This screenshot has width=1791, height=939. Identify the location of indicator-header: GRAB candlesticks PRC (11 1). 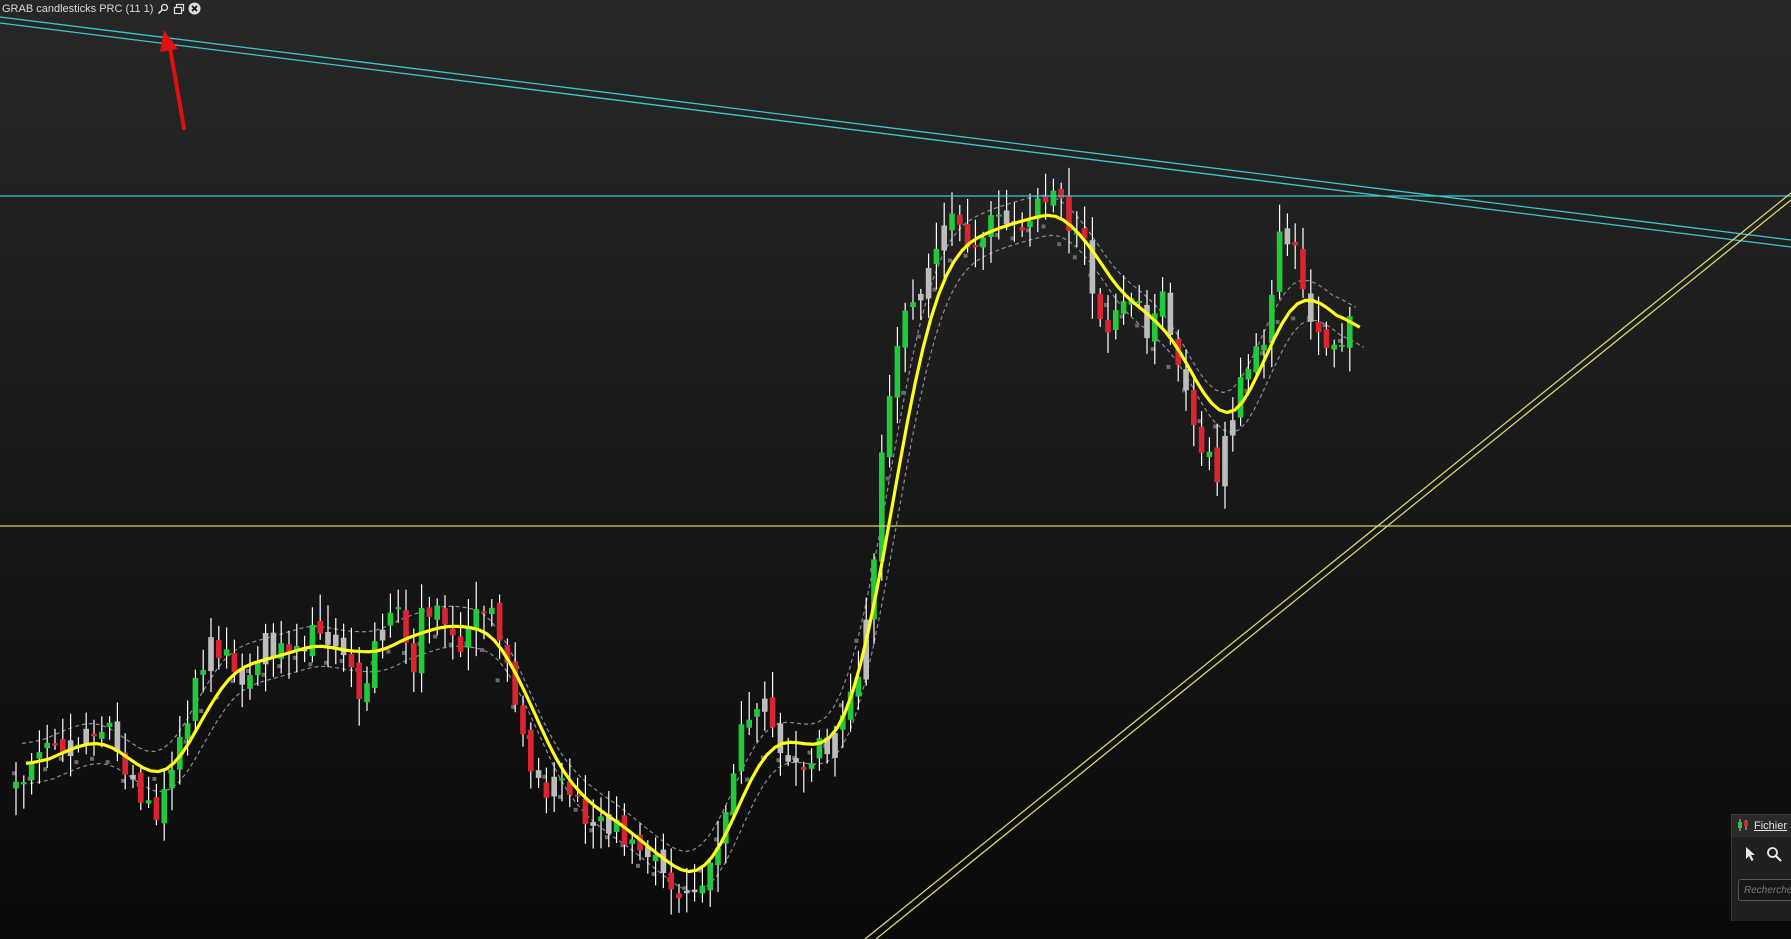
(101, 8).